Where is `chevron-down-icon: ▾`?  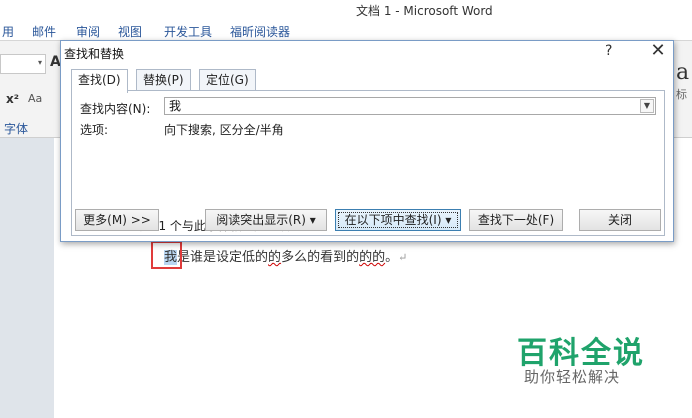 chevron-down-icon: ▾ is located at coordinates (40, 62).